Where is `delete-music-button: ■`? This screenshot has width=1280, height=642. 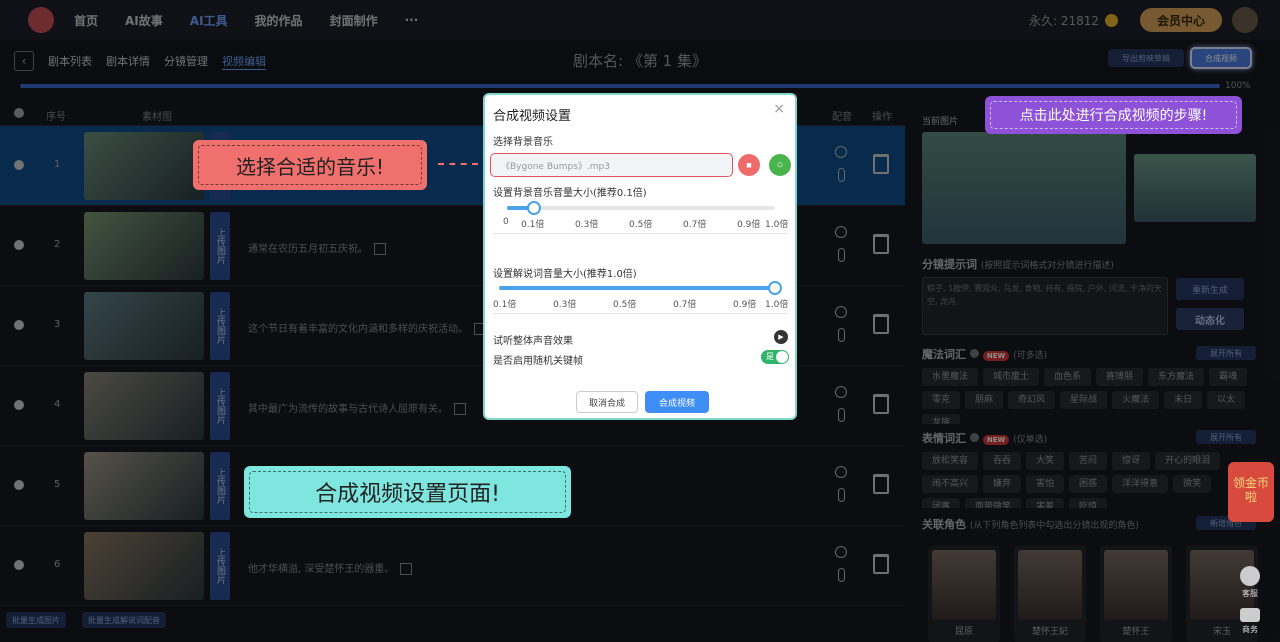 delete-music-button: ■ is located at coordinates (749, 165).